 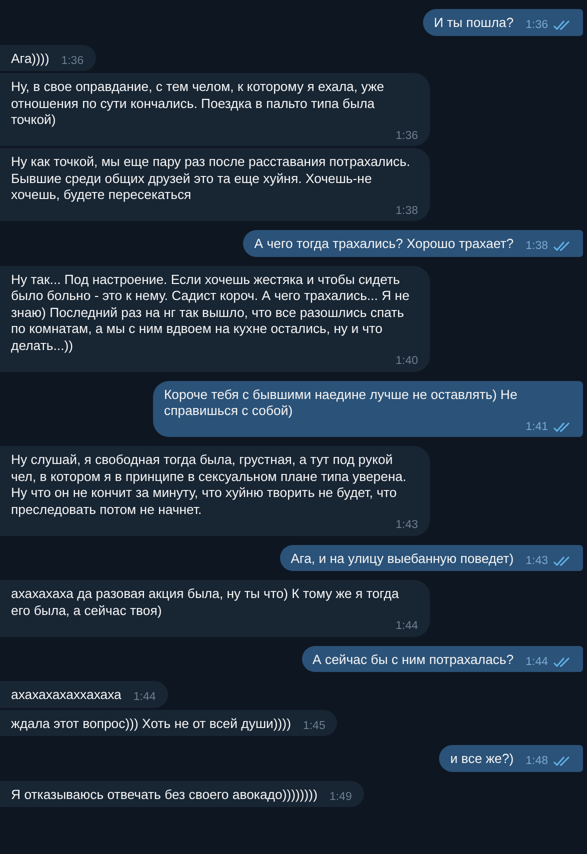 What do you see at coordinates (164, 794) in the screenshot?
I see `message-text: Я отказываюсь отвечать без своего авокадо))))))))` at bounding box center [164, 794].